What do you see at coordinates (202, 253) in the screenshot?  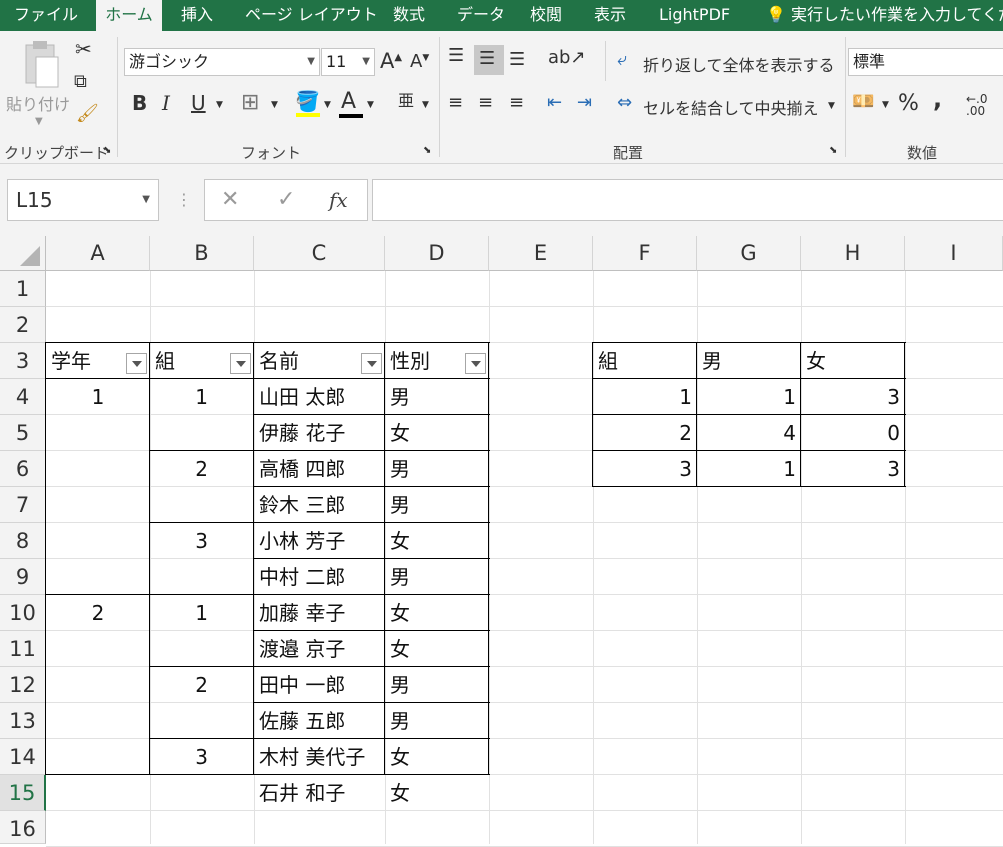 I see `column-header-b: B` at bounding box center [202, 253].